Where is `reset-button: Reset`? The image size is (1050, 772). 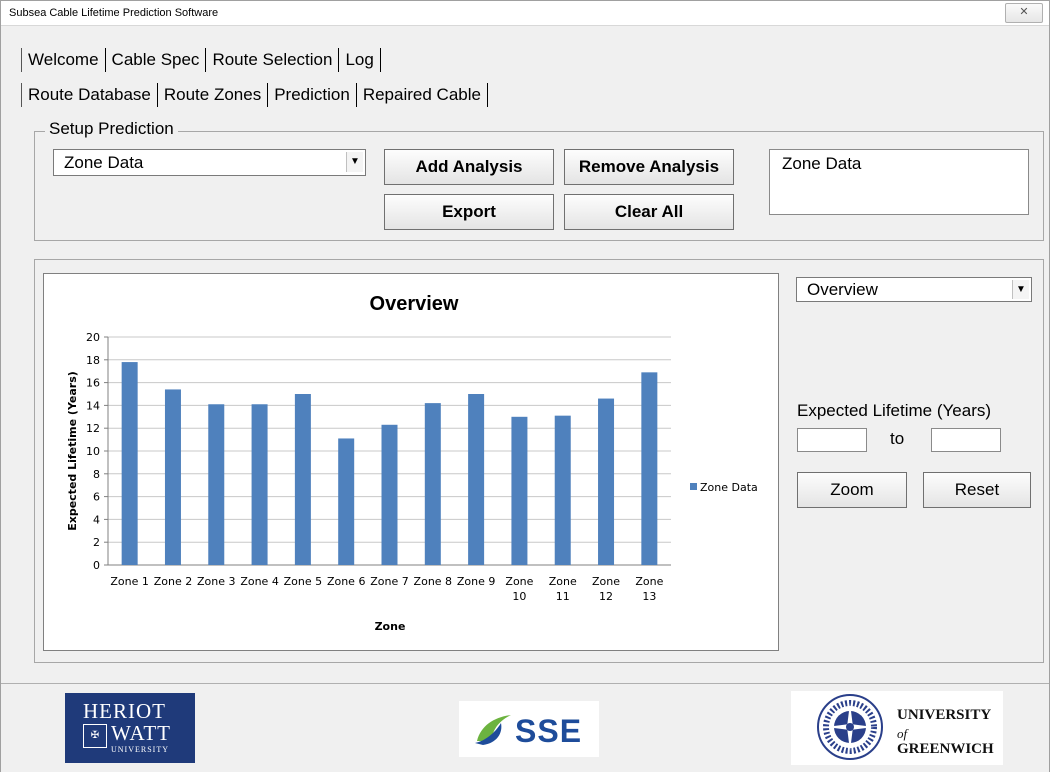
reset-button: Reset is located at coordinates (977, 490).